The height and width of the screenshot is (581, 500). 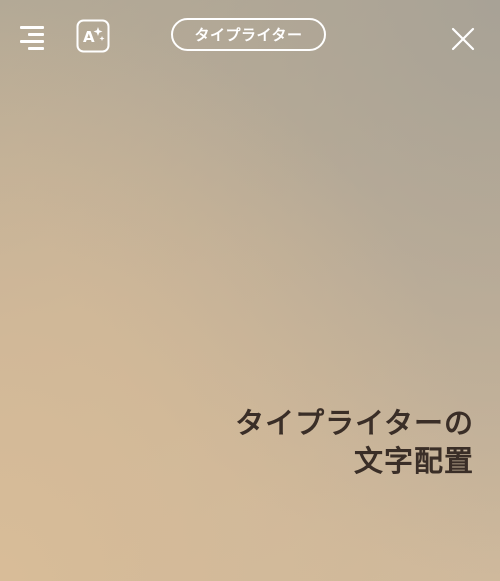 What do you see at coordinates (32, 38) in the screenshot?
I see `text-align-menu-icon` at bounding box center [32, 38].